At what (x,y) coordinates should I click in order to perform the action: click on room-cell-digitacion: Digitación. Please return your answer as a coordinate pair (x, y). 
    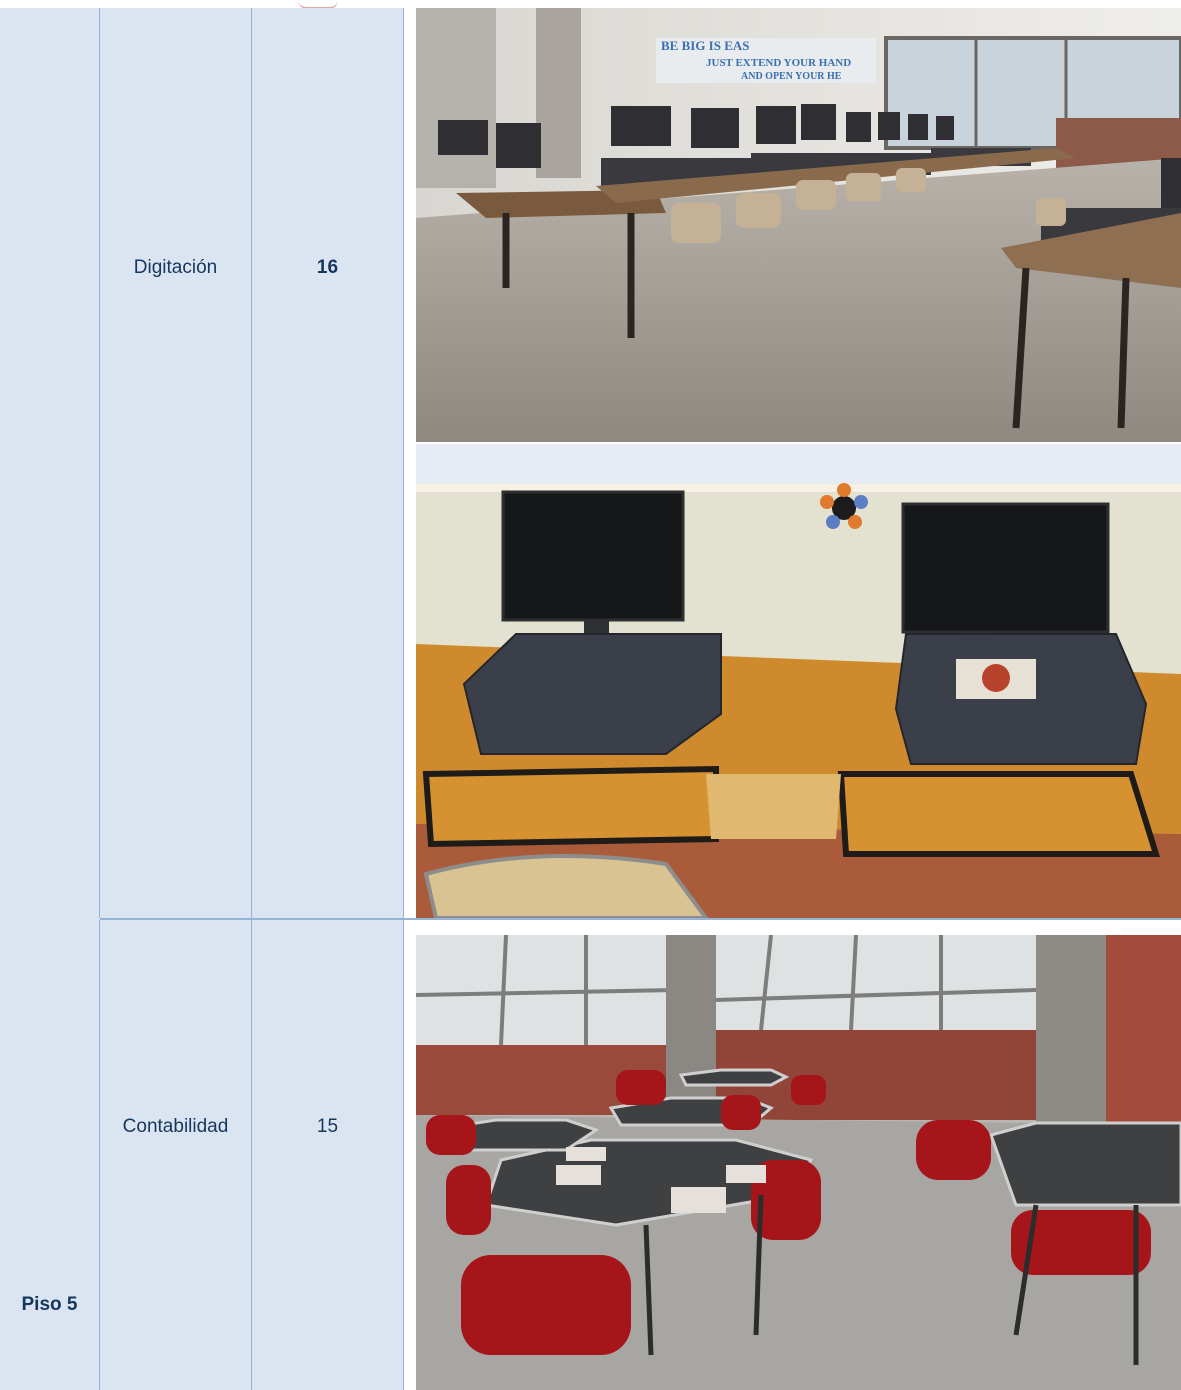
    Looking at the image, I should click on (176, 268).